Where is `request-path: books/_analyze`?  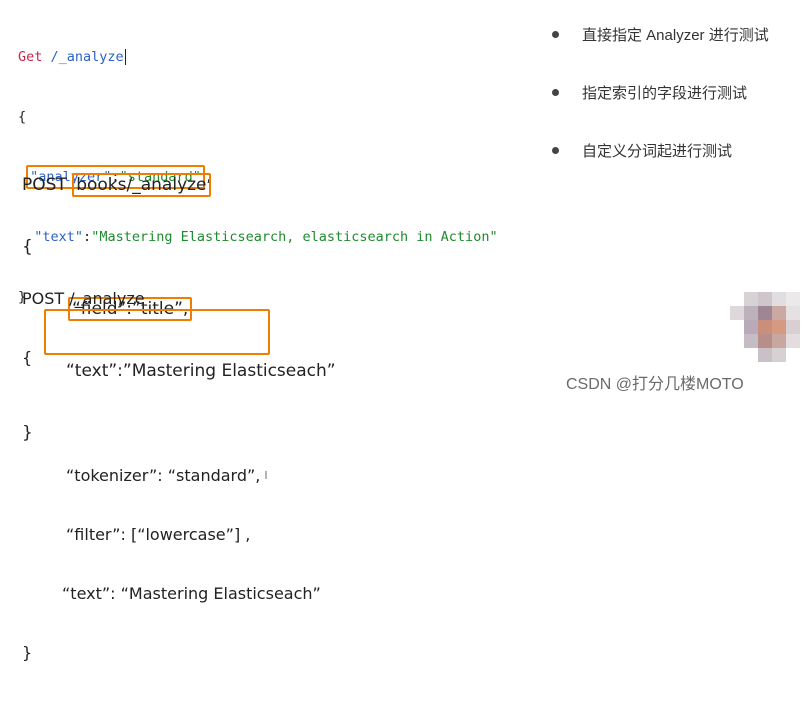
request-path: books/_analyze is located at coordinates (141, 185).